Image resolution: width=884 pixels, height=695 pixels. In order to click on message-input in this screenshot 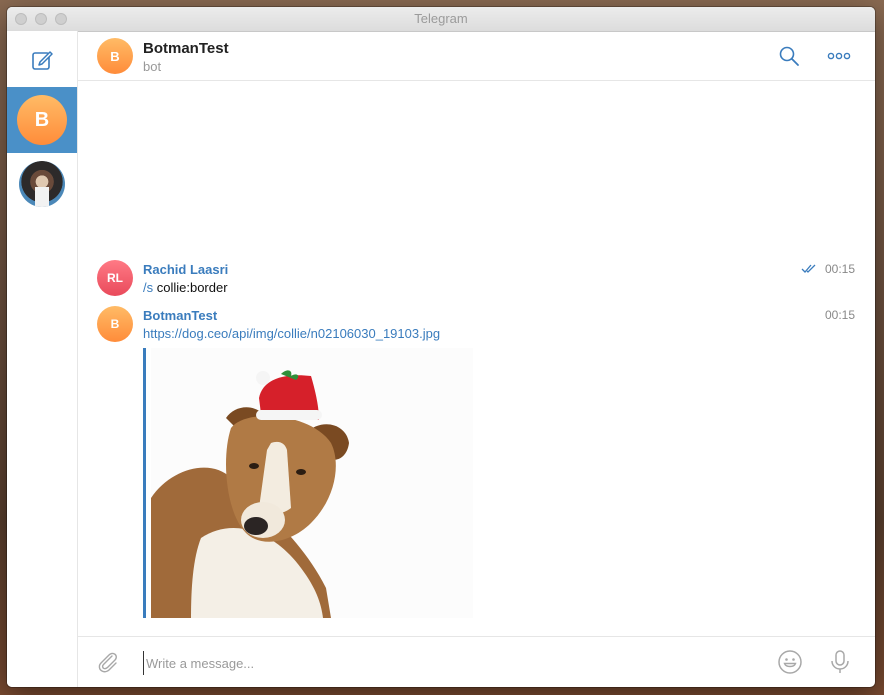, I will do `click(425, 663)`.